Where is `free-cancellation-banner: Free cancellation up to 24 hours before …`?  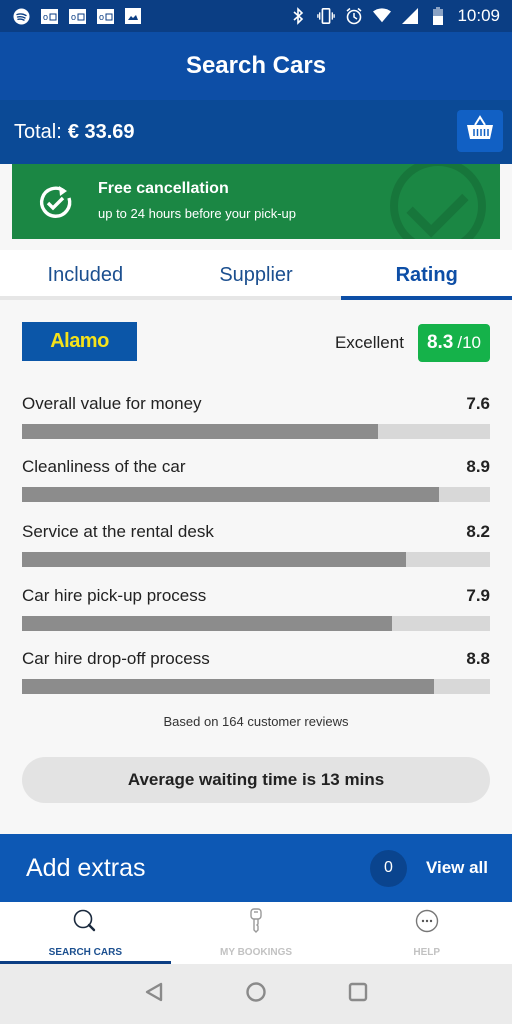 free-cancellation-banner: Free cancellation up to 24 hours before … is located at coordinates (256, 201).